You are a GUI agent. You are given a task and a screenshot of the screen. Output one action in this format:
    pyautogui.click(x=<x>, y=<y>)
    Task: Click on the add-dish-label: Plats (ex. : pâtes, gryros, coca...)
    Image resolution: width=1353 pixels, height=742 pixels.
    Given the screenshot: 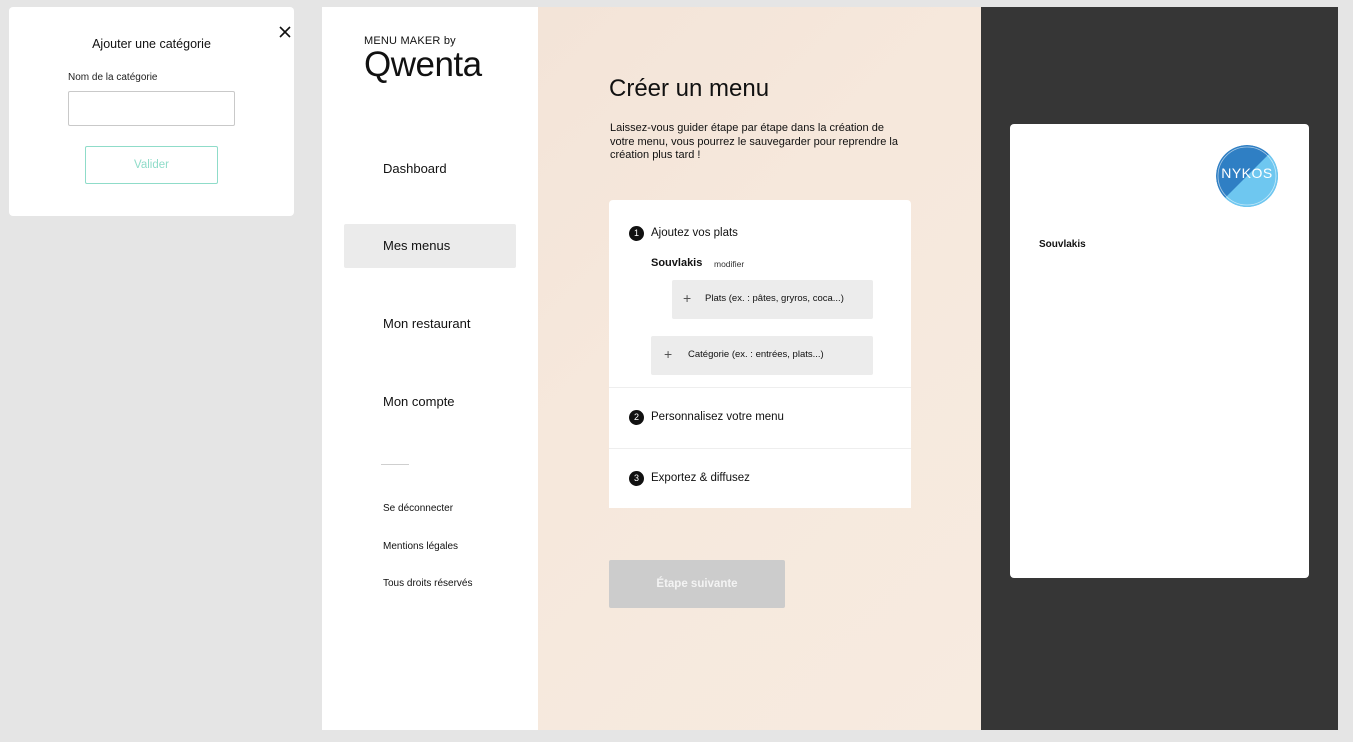 What is the action you would take?
    pyautogui.click(x=774, y=298)
    